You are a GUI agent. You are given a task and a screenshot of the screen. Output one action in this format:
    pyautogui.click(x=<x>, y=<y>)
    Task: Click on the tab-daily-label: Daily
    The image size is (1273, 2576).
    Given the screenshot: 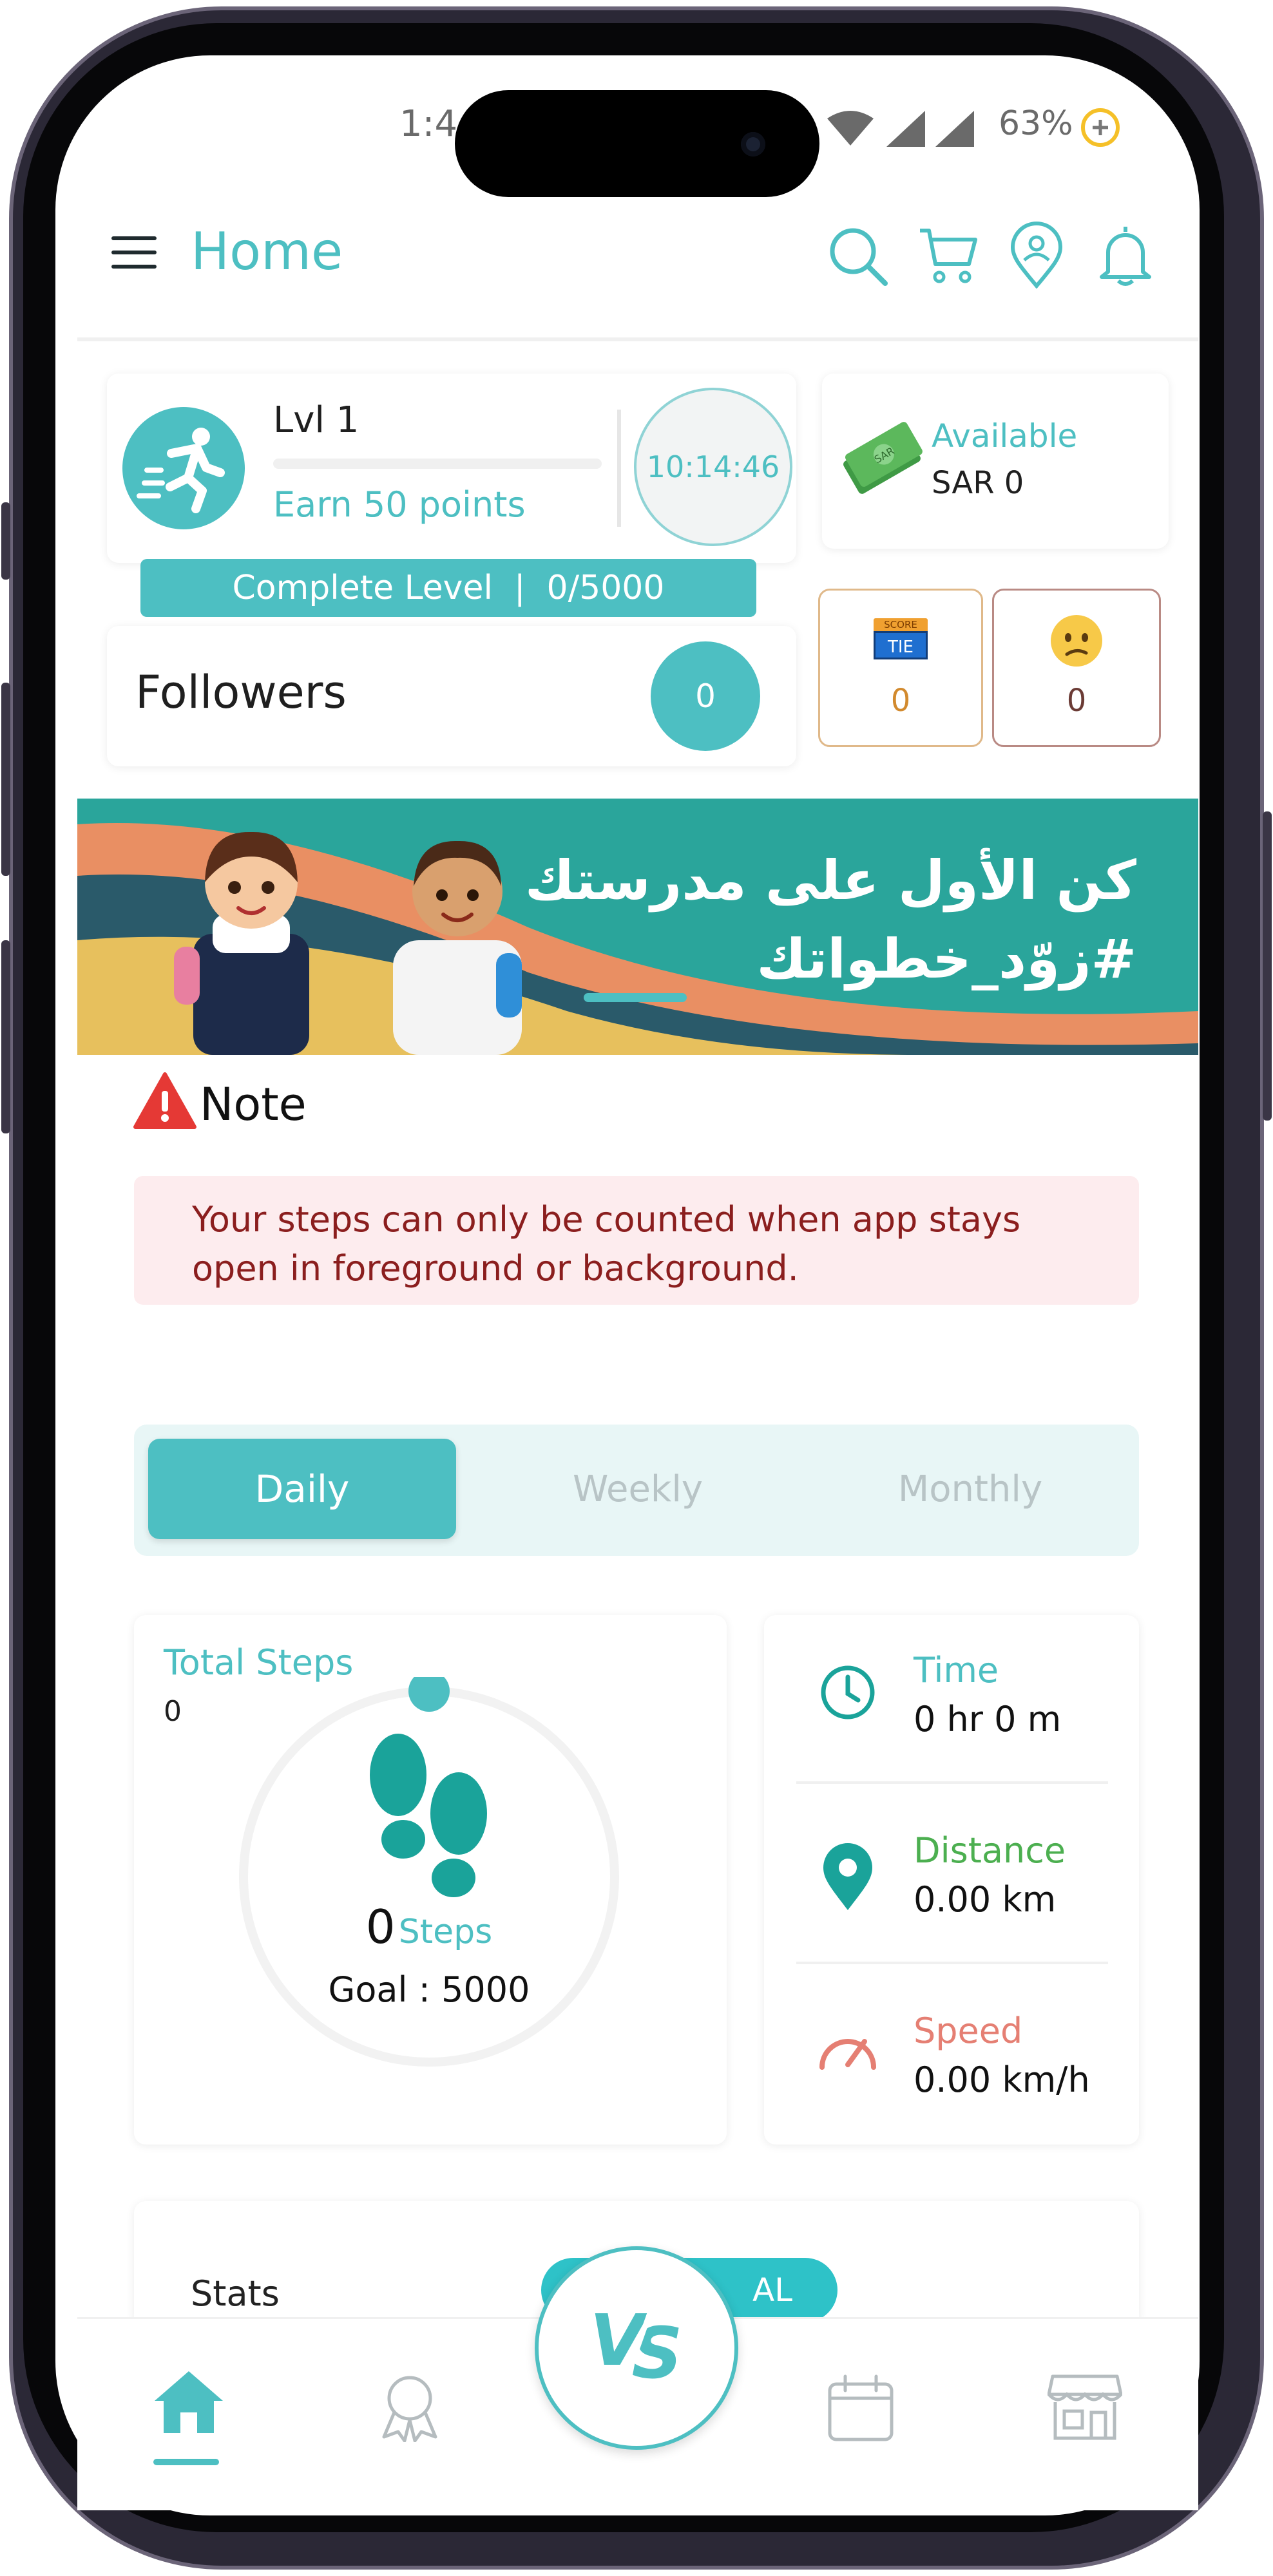 What is the action you would take?
    pyautogui.click(x=302, y=1489)
    